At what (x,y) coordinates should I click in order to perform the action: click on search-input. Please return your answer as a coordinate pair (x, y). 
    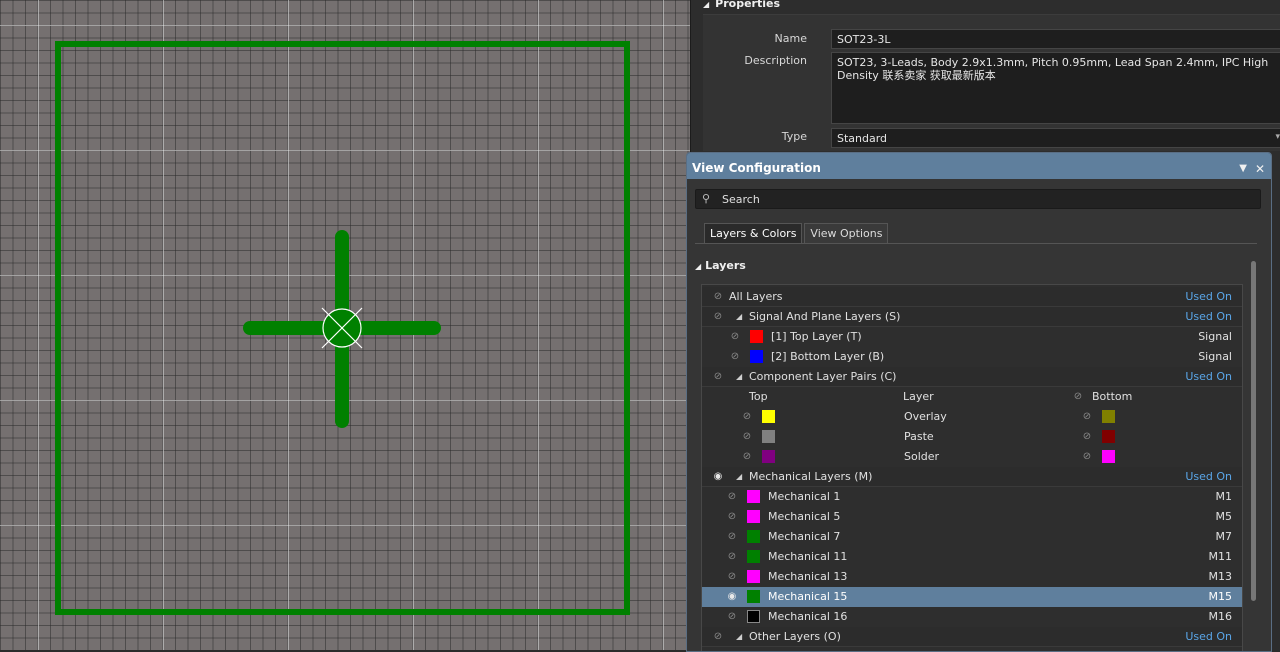
    Looking at the image, I should click on (982, 199).